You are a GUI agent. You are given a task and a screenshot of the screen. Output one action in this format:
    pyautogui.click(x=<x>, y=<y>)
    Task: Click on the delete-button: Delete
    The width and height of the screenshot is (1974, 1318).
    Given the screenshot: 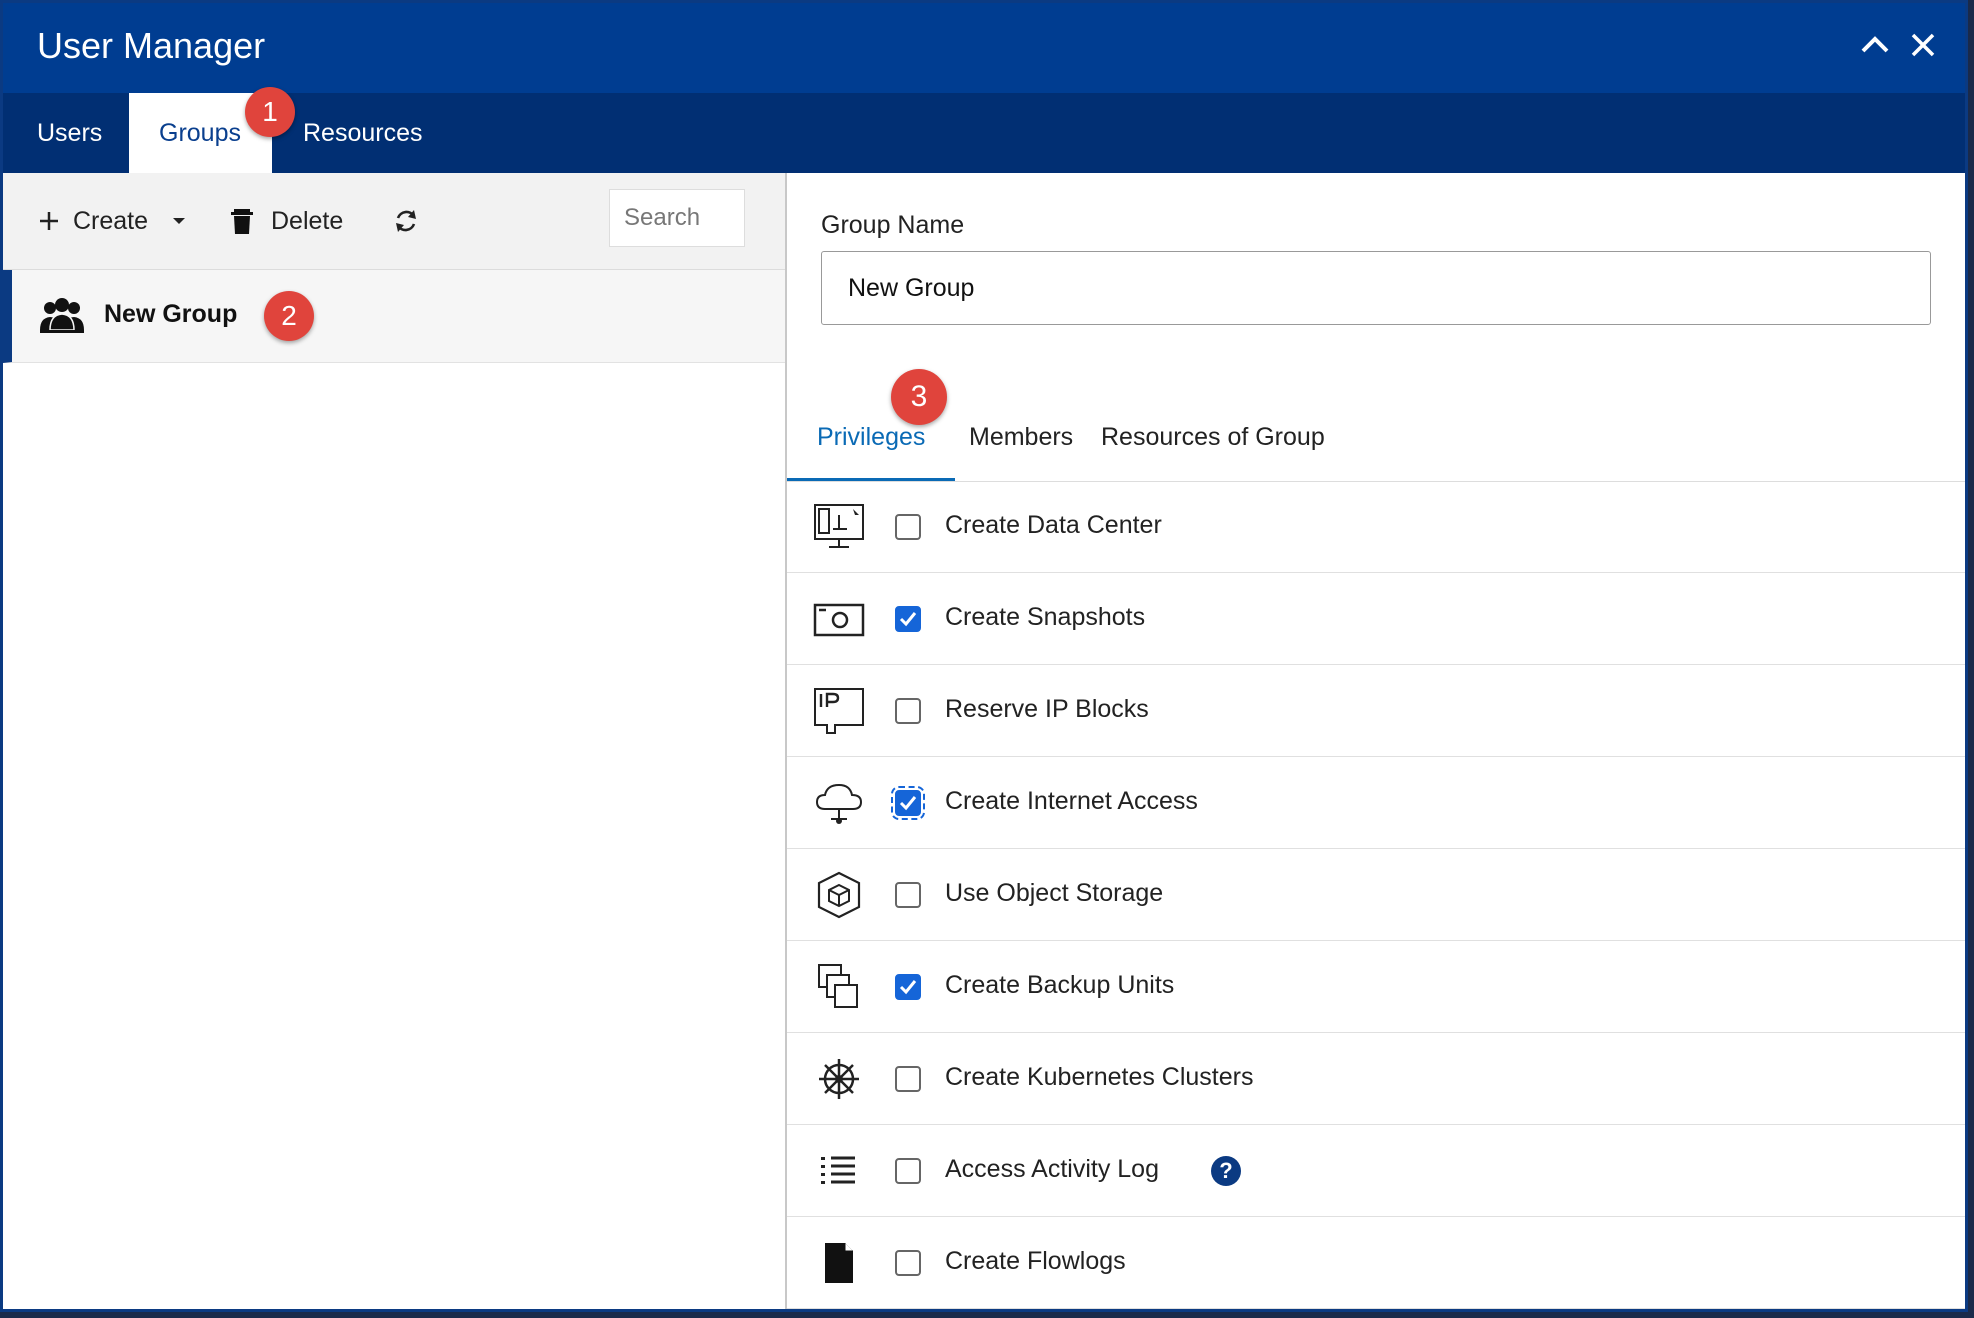 What is the action you would take?
    pyautogui.click(x=286, y=221)
    